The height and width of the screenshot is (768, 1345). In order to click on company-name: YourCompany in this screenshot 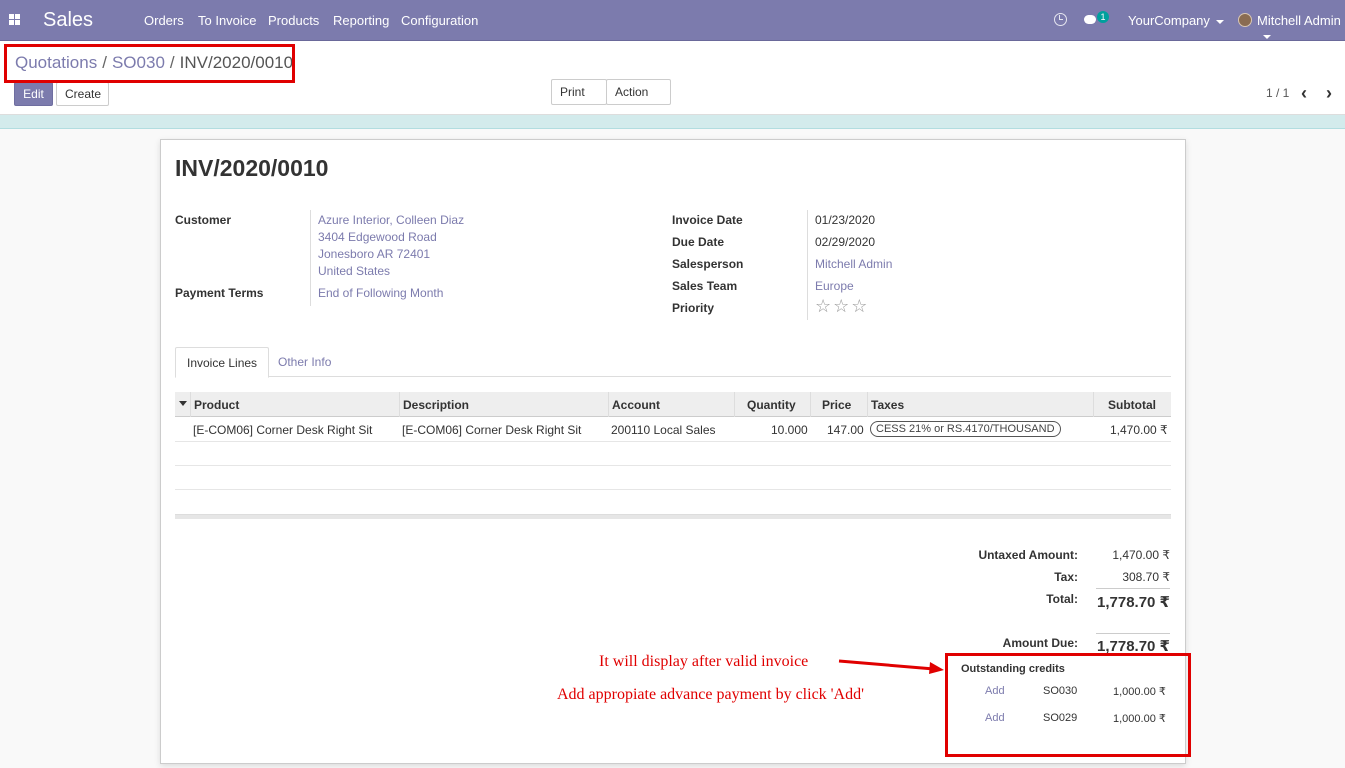, I will do `click(1169, 20)`.